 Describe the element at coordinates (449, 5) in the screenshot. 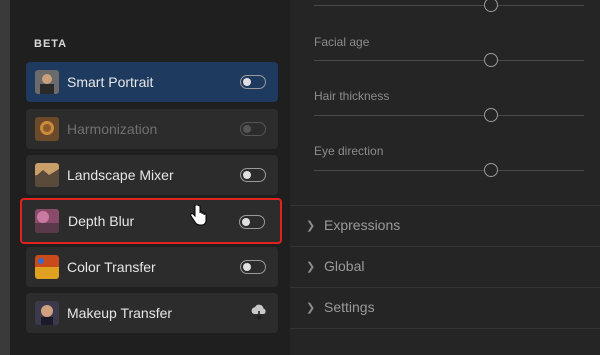

I see `slider-track` at that location.